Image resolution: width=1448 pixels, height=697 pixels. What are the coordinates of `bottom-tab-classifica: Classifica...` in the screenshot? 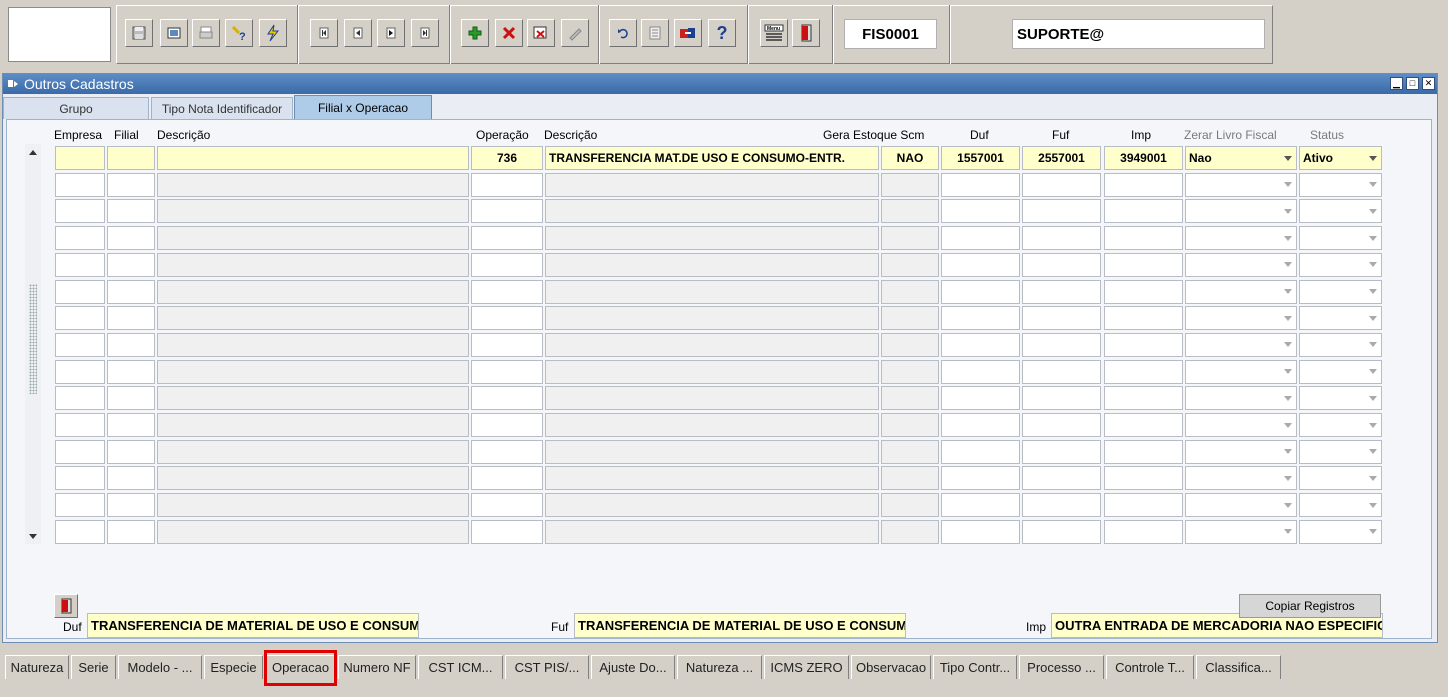 It's located at (1238, 667).